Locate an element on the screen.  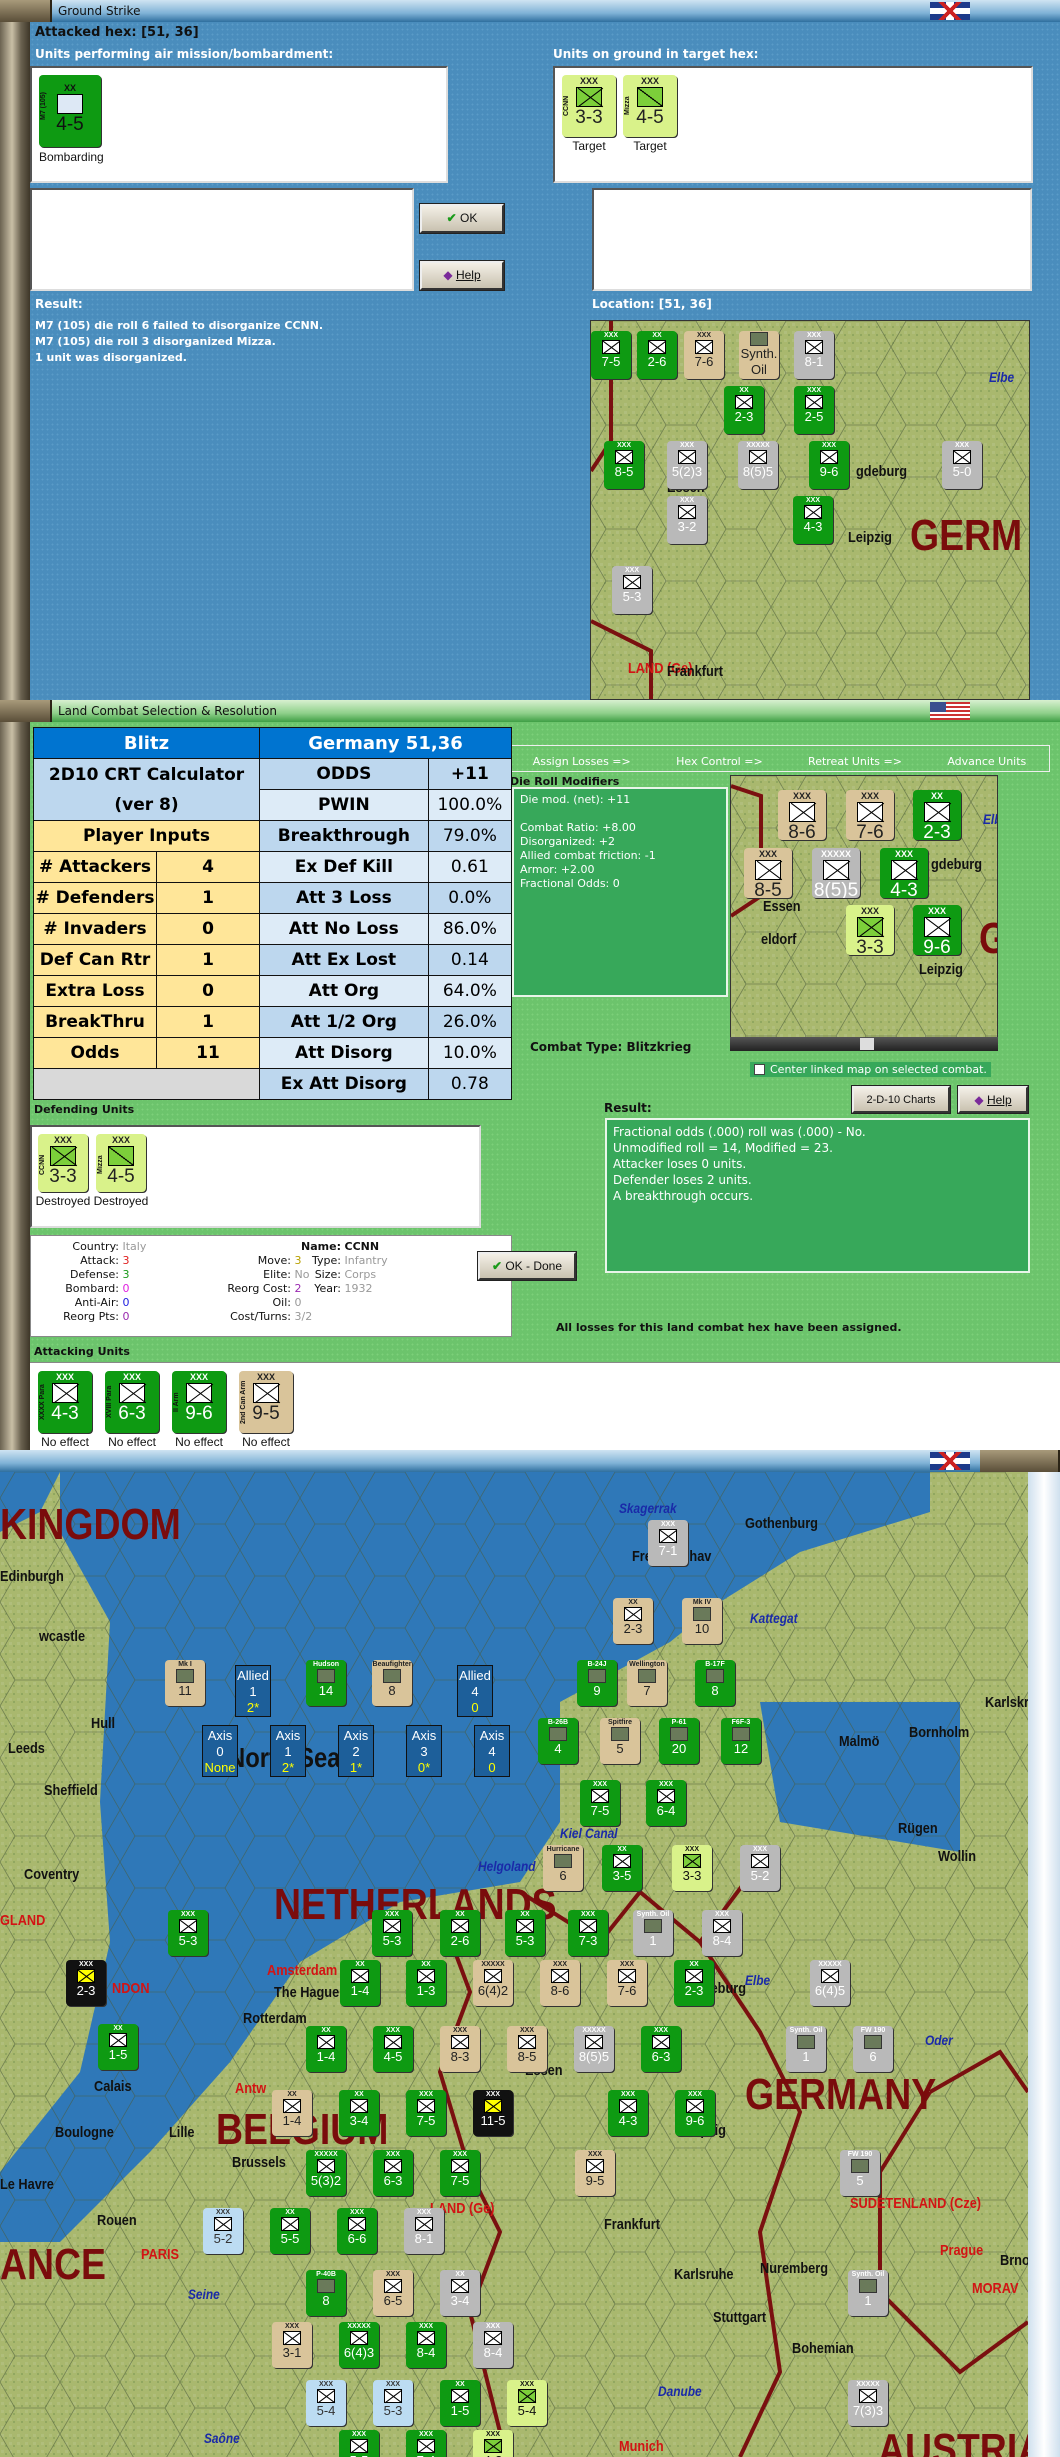
center-map-checkbox is located at coordinates (759, 1069).